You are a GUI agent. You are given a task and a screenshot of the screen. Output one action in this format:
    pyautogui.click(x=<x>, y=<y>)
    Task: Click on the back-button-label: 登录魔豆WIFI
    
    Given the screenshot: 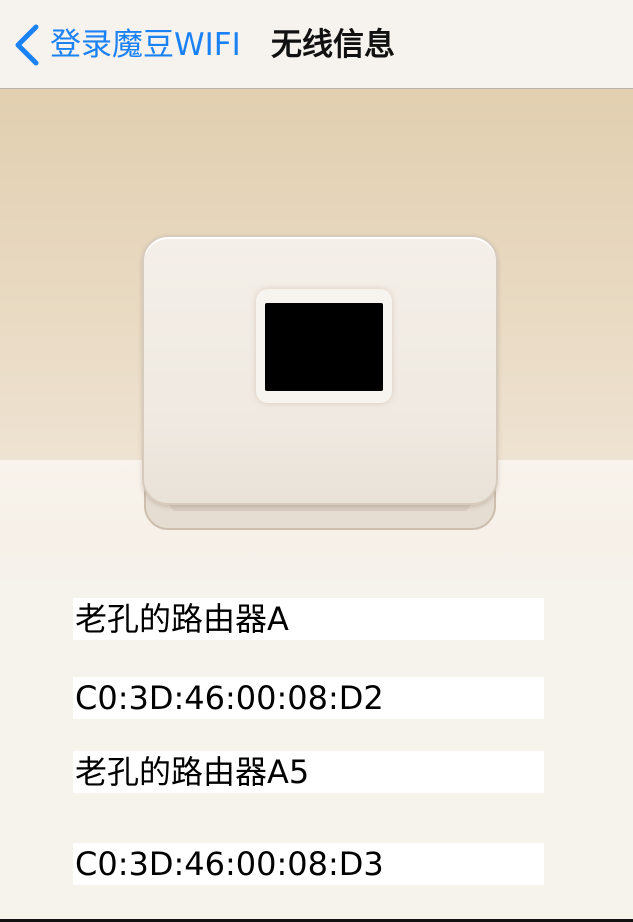 What is the action you would take?
    pyautogui.click(x=145, y=45)
    